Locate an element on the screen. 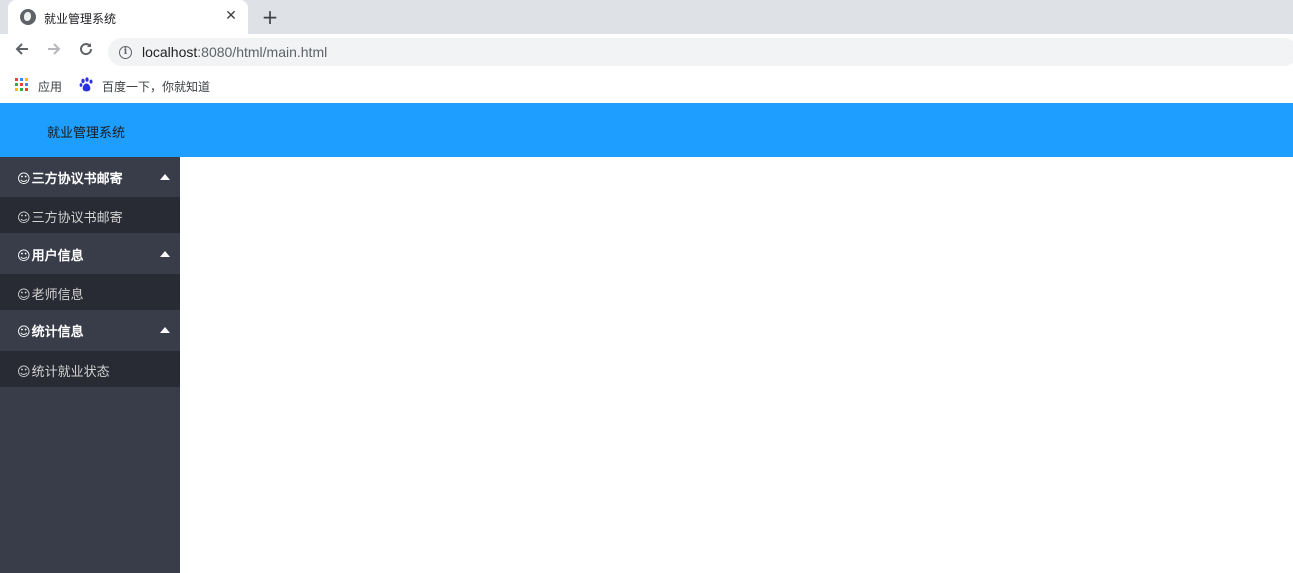 Image resolution: width=1293 pixels, height=573 pixels. sidebar-group-label: ☺用户信息 is located at coordinates (50, 256).